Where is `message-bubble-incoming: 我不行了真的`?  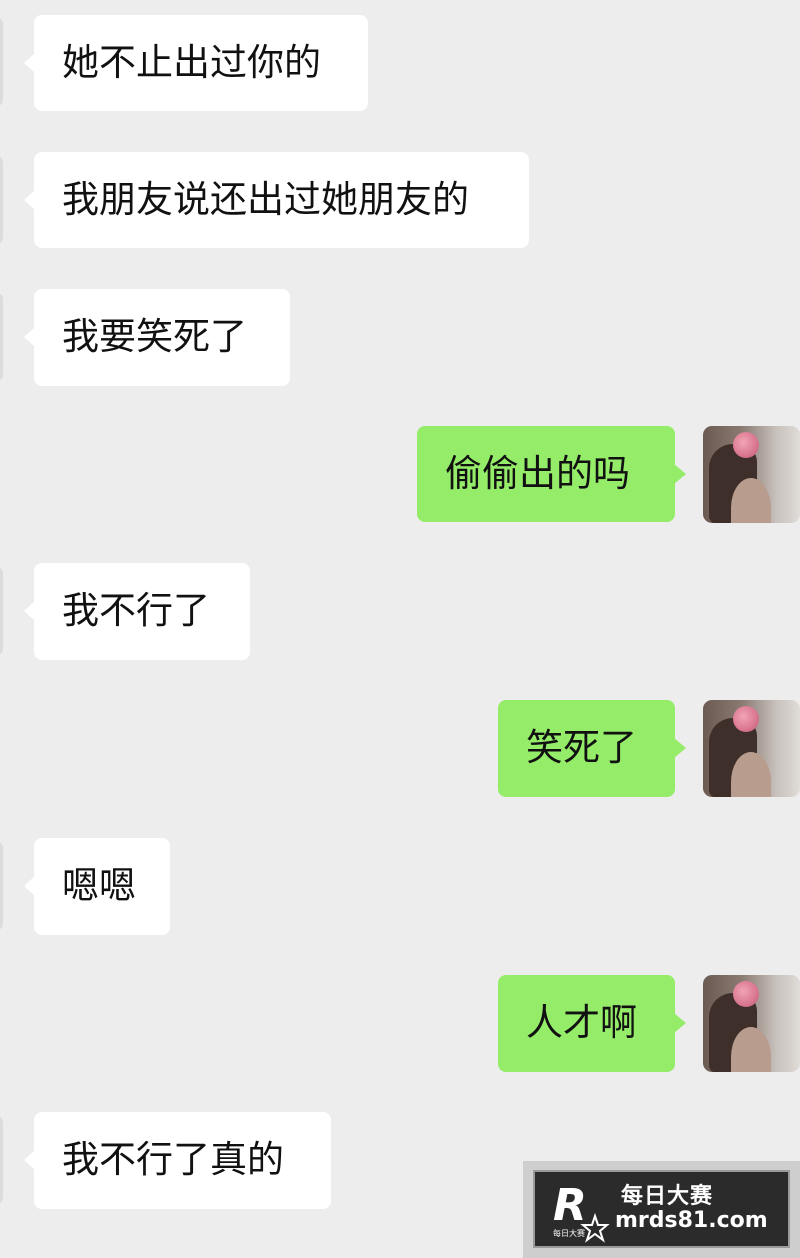
message-bubble-incoming: 我不行了真的 is located at coordinates (177, 1160).